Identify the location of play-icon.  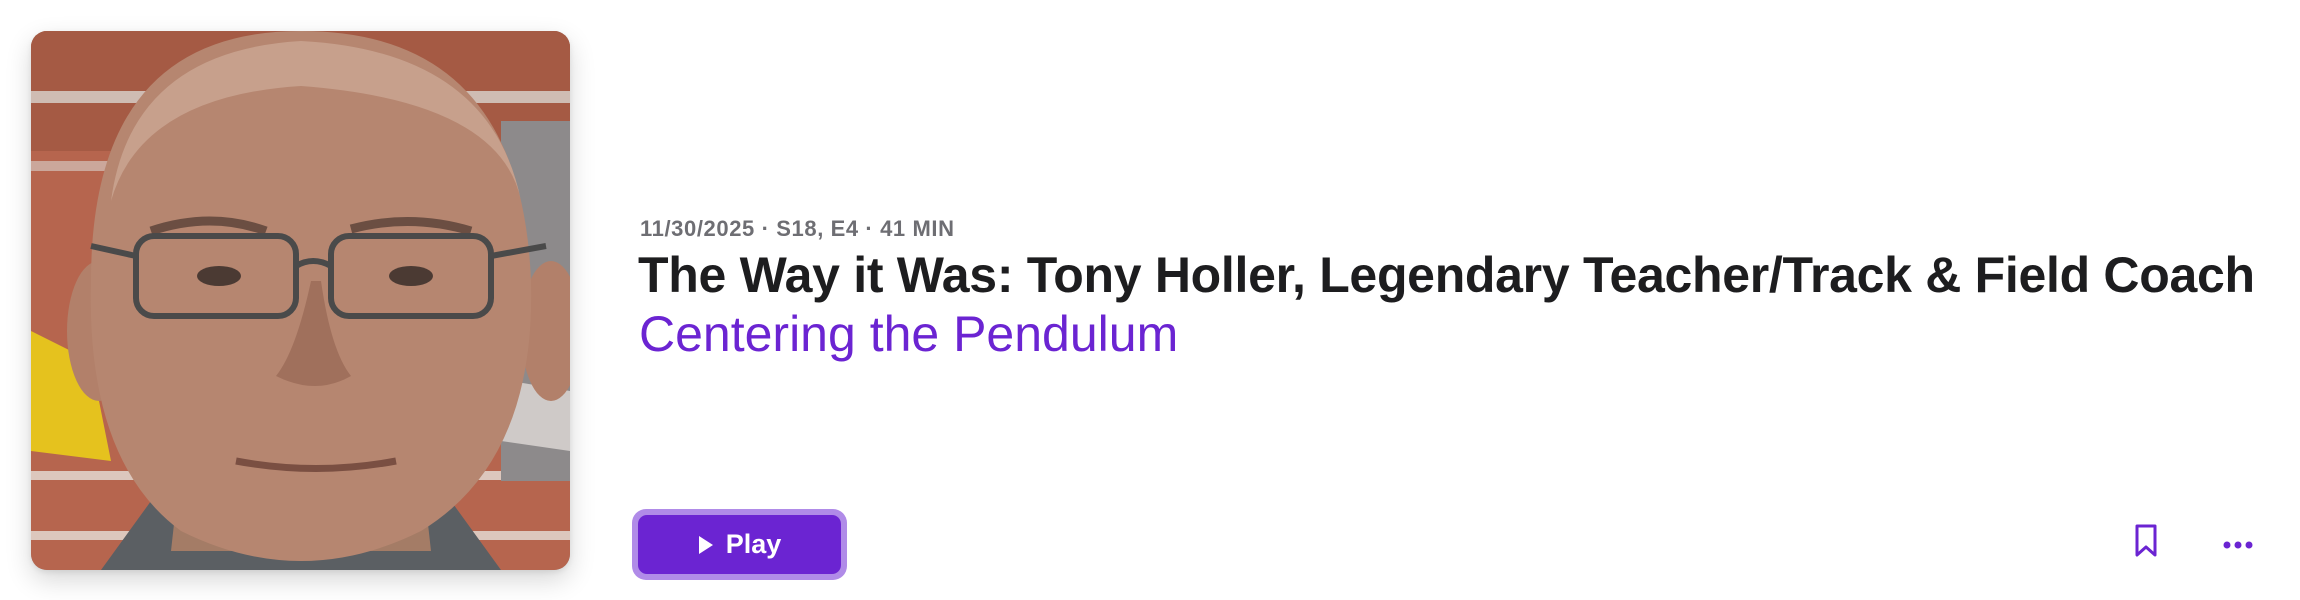
(706, 545).